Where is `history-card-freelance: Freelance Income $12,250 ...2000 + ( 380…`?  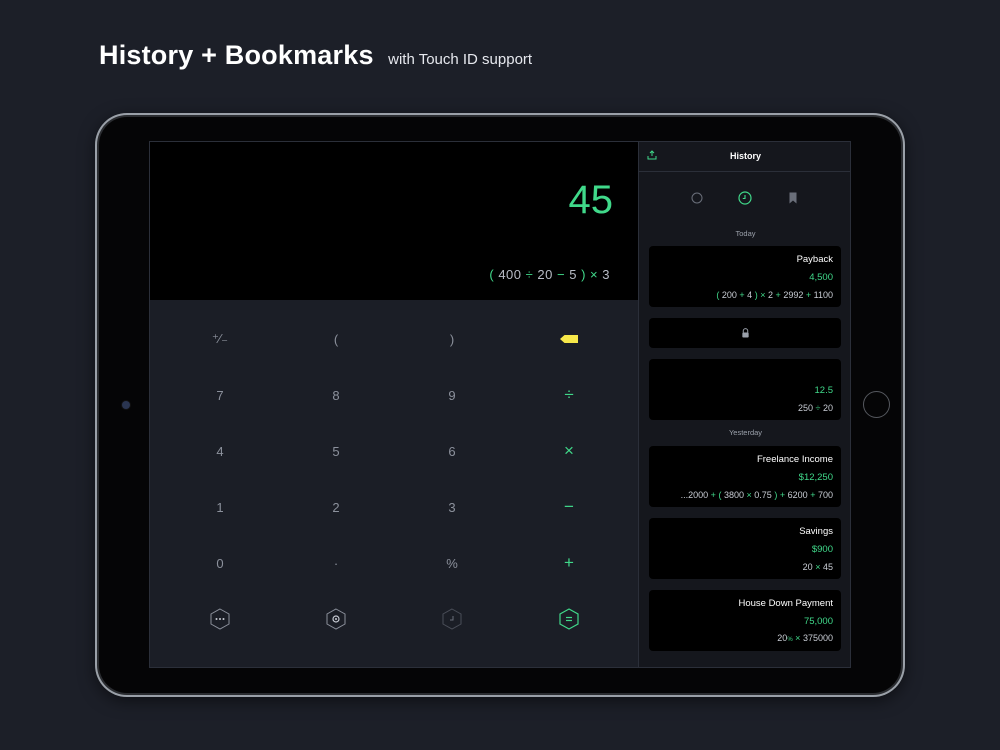 history-card-freelance: Freelance Income $12,250 ...2000 + ( 380… is located at coordinates (745, 476).